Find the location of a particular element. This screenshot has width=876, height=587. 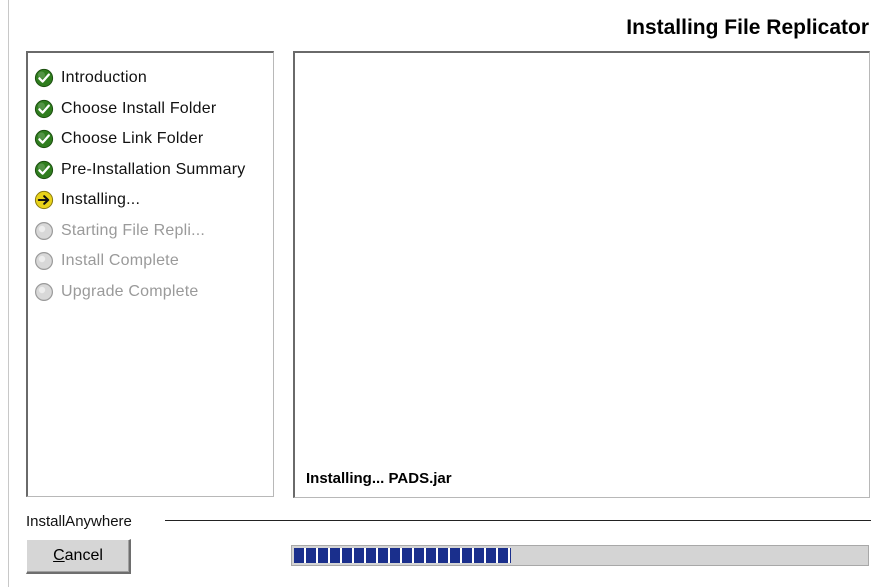

step-upgrade-complete: Upgrade Complete is located at coordinates (116, 292).